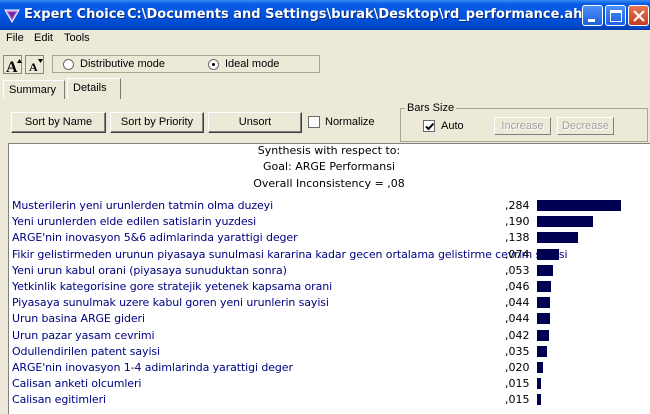  Describe the element at coordinates (329, 166) in the screenshot. I see `goal-label: Goal: ARGE Performansi` at that location.